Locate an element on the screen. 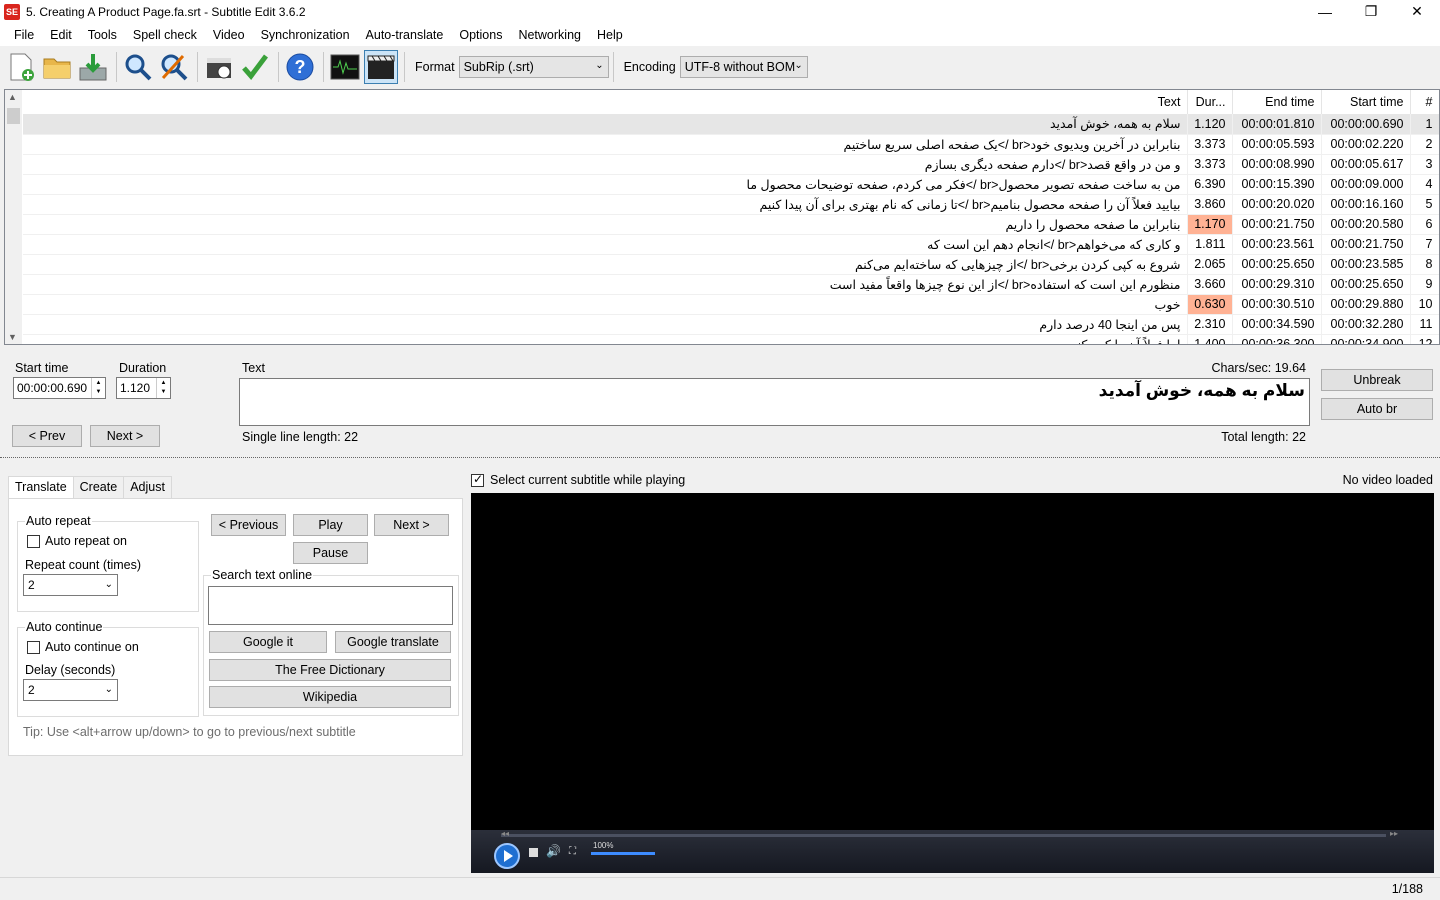 The image size is (1440, 900). help-icon: ? is located at coordinates (300, 67).